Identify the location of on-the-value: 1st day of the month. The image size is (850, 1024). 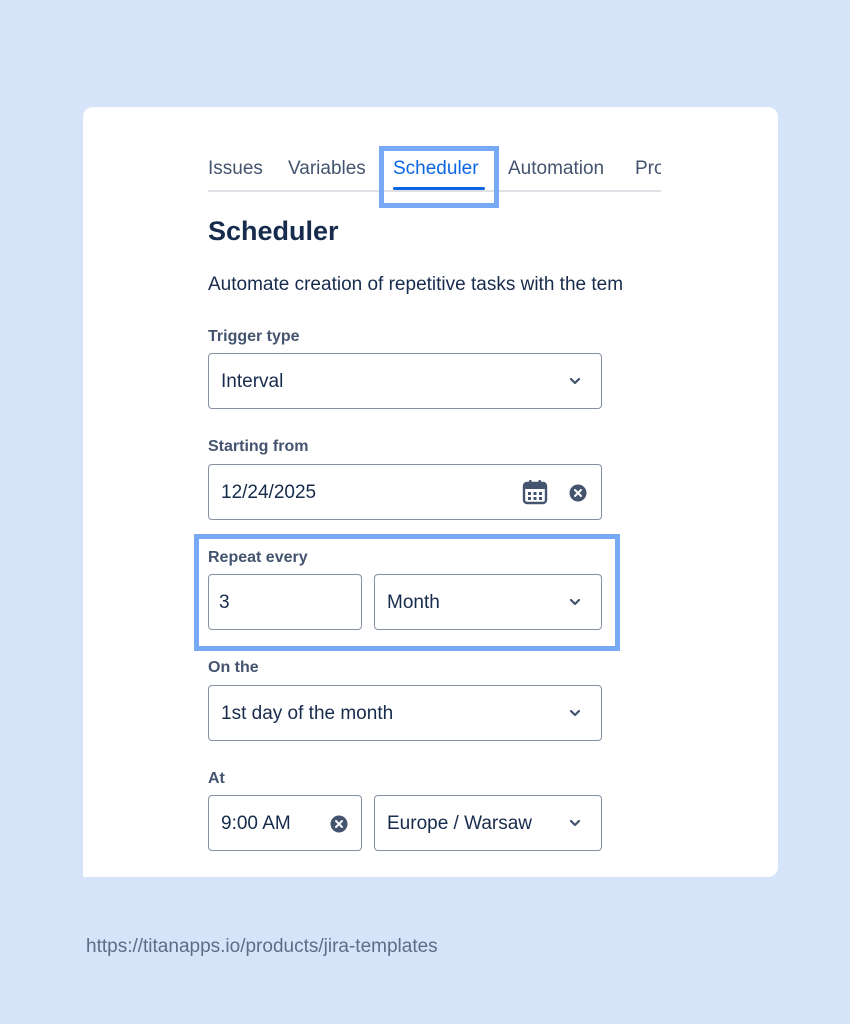
(307, 713).